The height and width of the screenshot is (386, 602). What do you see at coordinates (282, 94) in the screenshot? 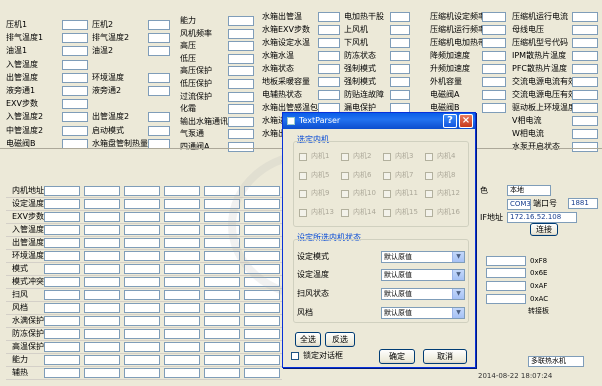
I see `top-label: 电辅热状态` at bounding box center [282, 94].